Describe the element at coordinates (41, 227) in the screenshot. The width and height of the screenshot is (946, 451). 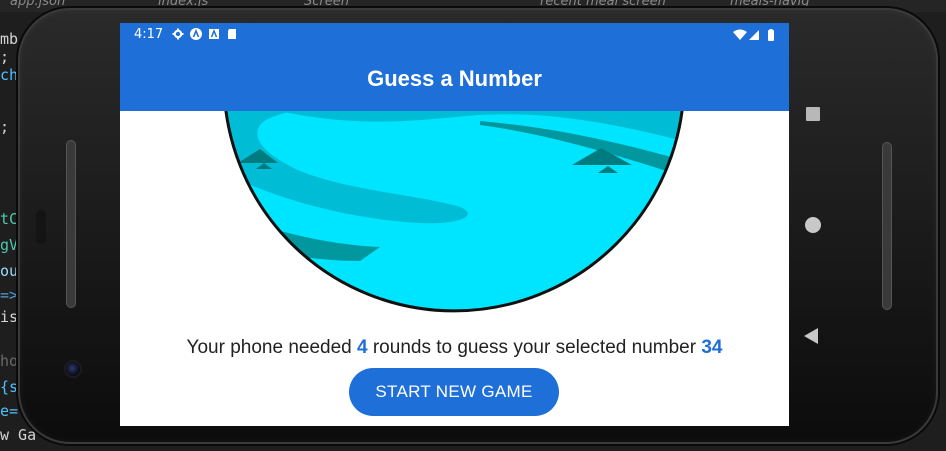
I see `side-sensor` at that location.